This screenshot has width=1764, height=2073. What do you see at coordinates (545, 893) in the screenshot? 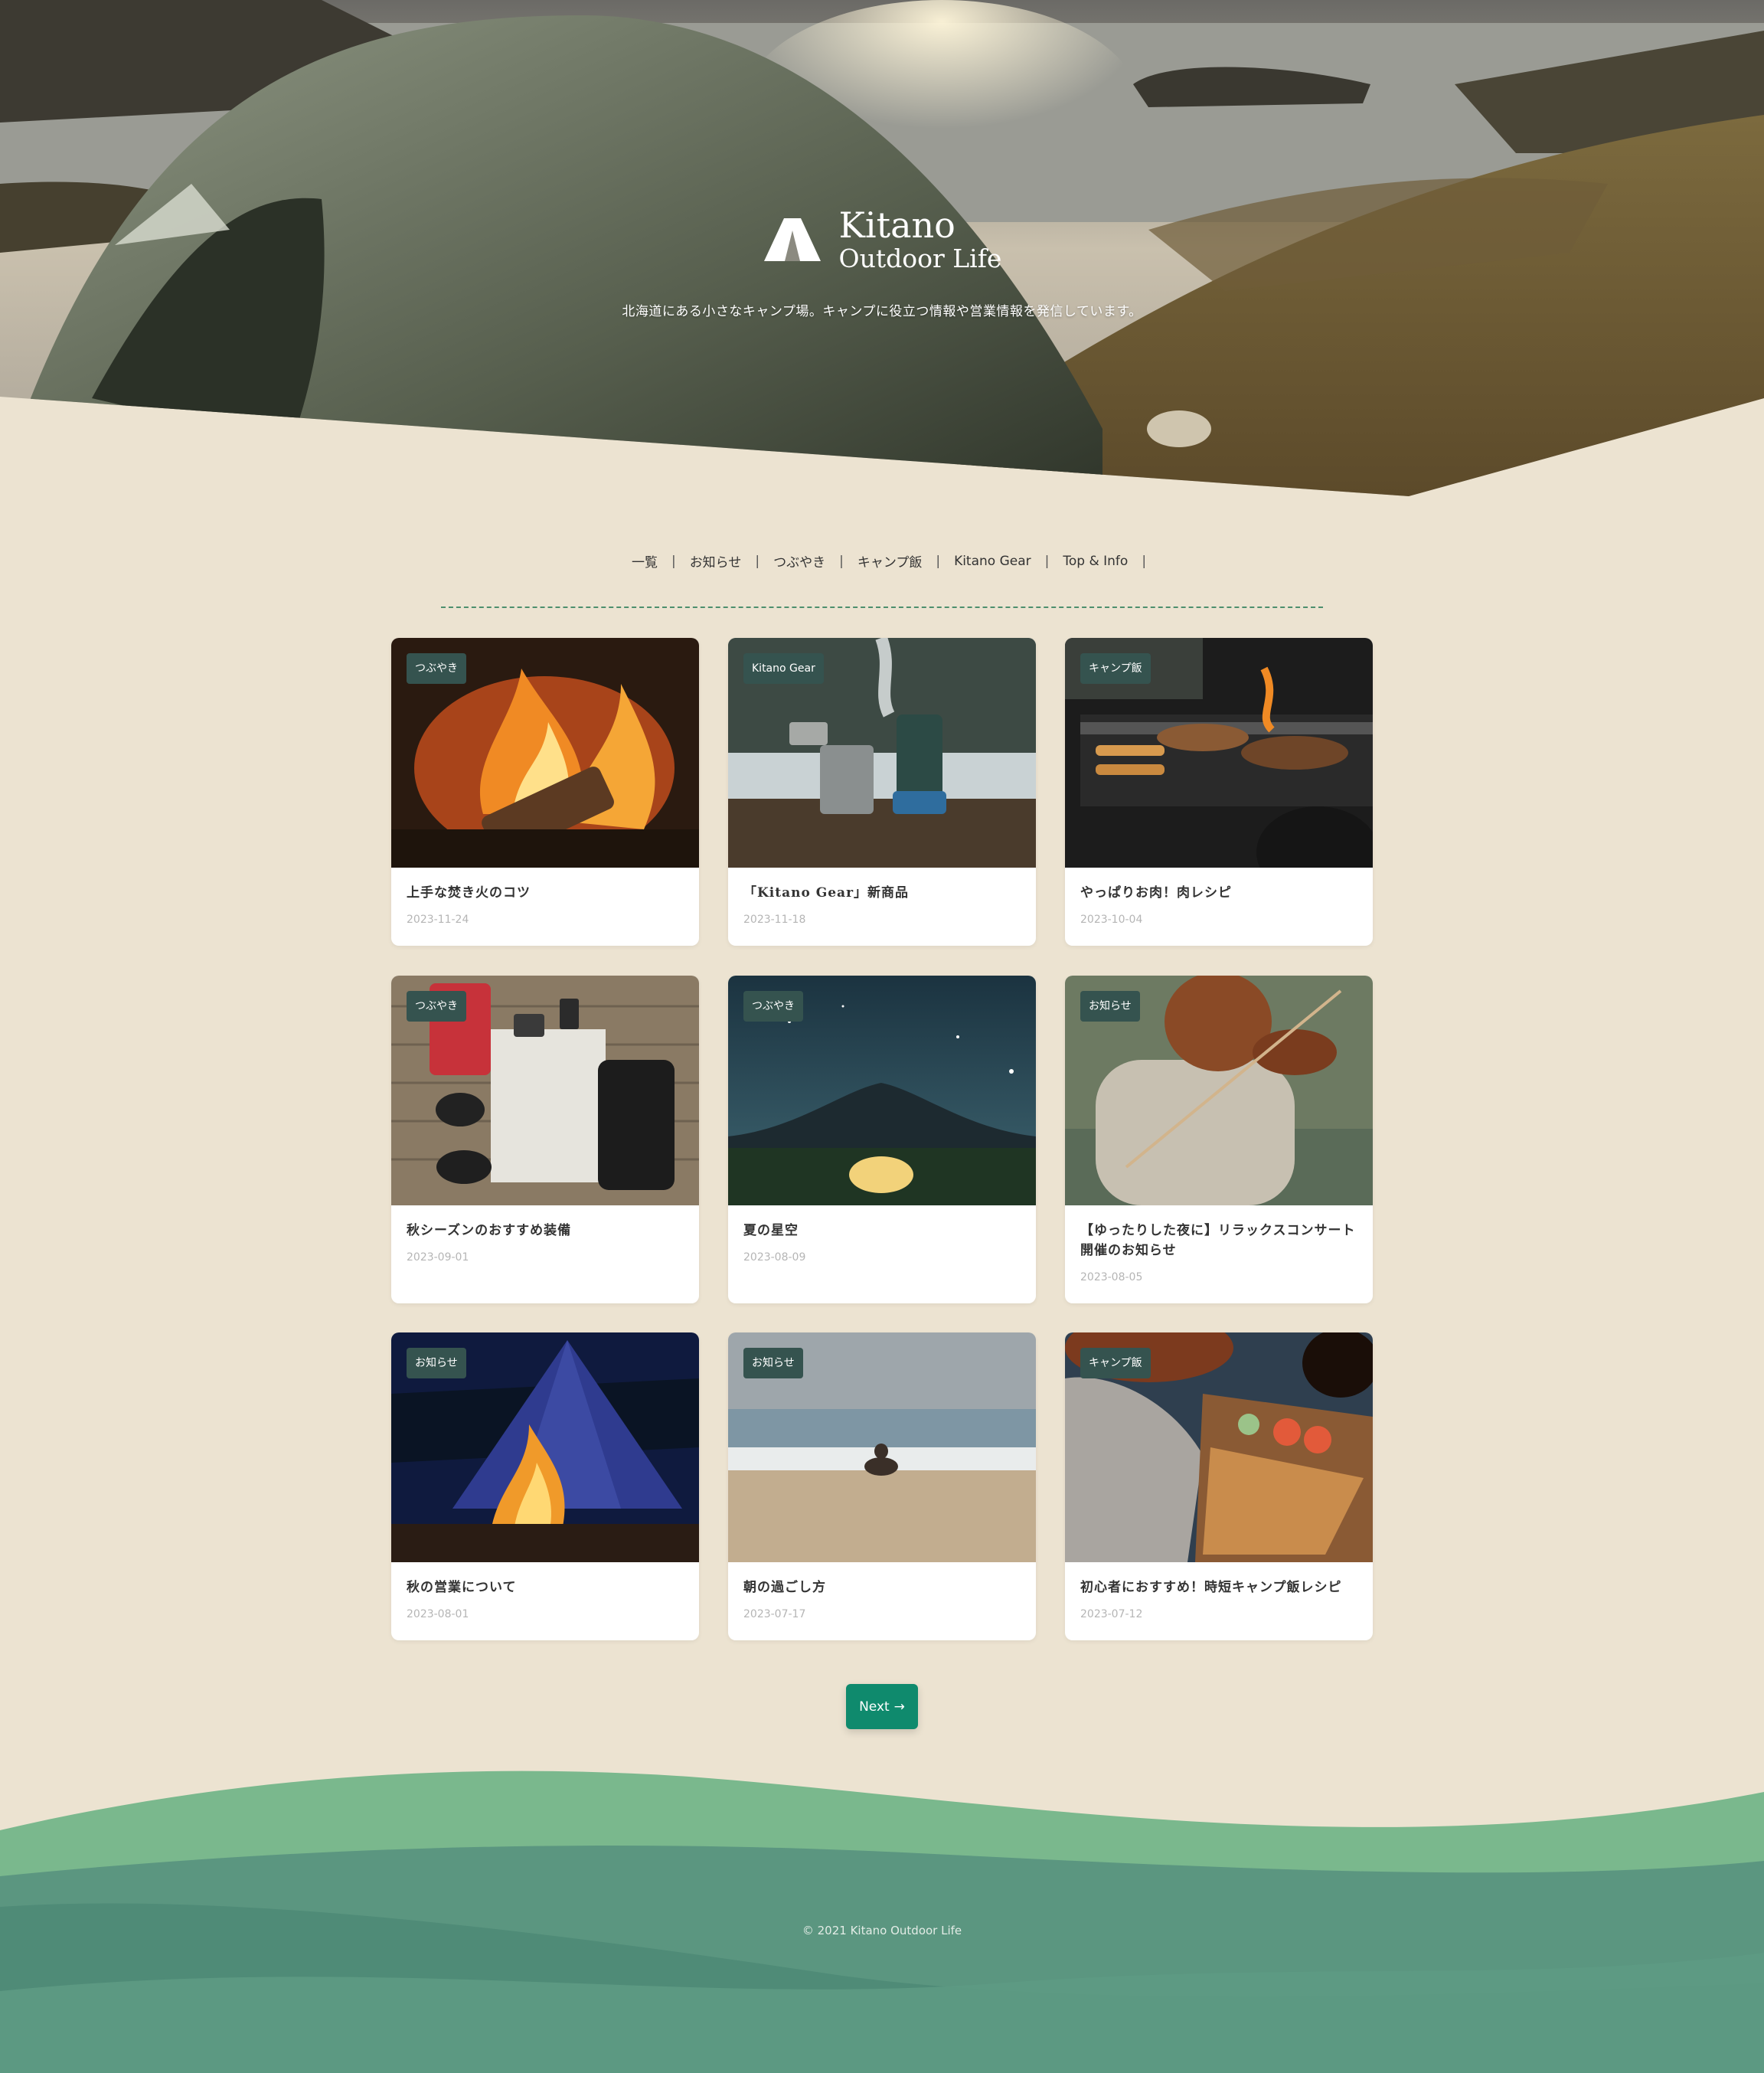
I see `post-title: 上手な焚き火のコツ` at bounding box center [545, 893].